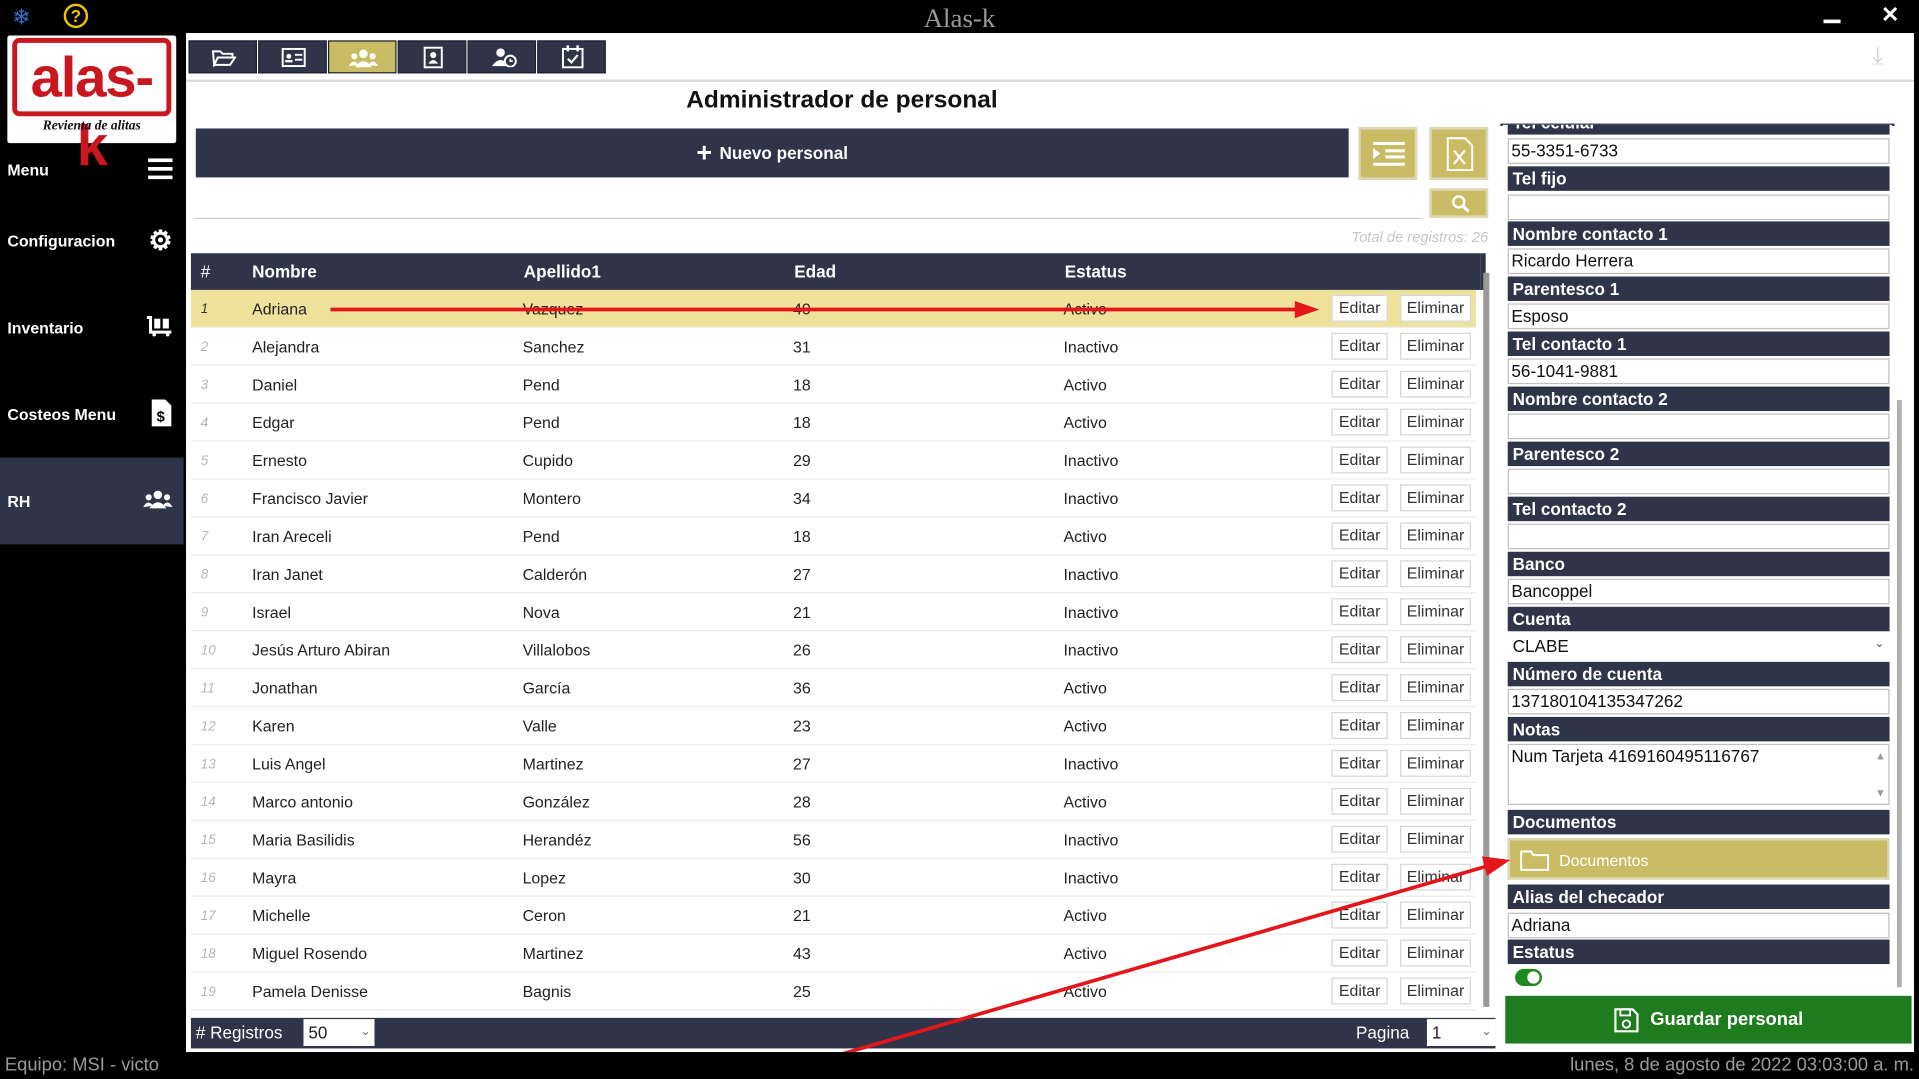 The width and height of the screenshot is (1919, 1079). Describe the element at coordinates (81, 1065) in the screenshot. I see `equipo-text: Equipo: MSI - victo` at that location.